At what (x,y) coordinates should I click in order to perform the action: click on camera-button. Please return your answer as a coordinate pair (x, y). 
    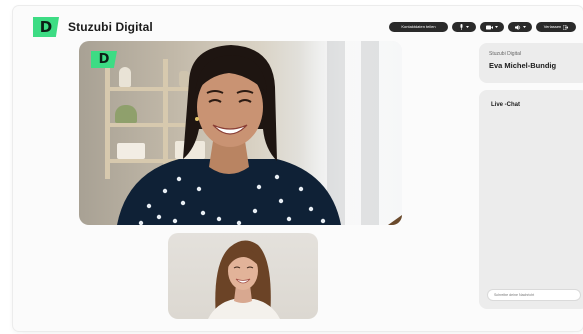
    Looking at the image, I should click on (492, 27).